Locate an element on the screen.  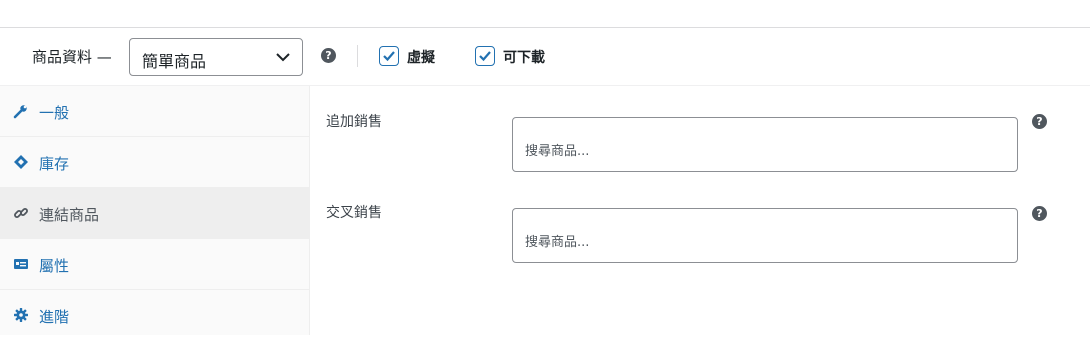
upsells-label: 追加銷售 is located at coordinates (354, 122).